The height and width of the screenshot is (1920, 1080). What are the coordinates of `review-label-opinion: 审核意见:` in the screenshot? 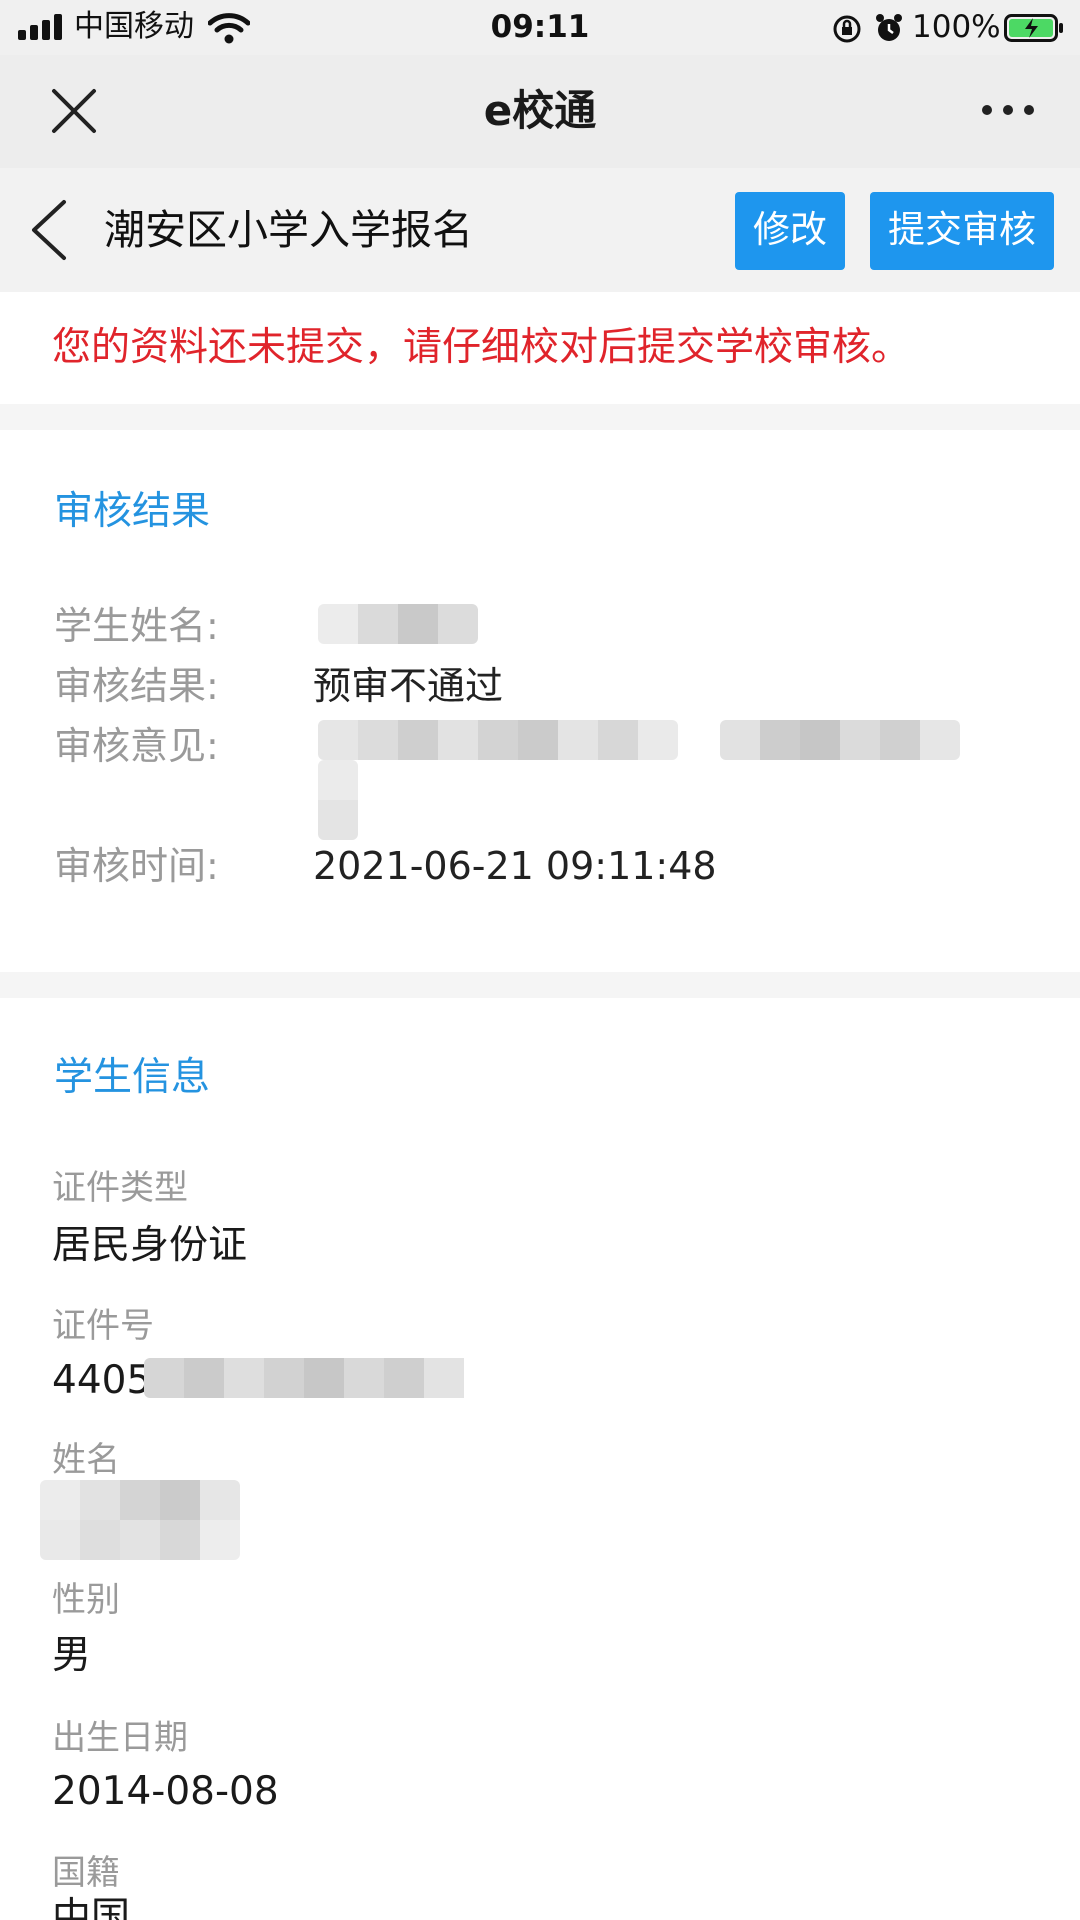 It's located at (136, 746).